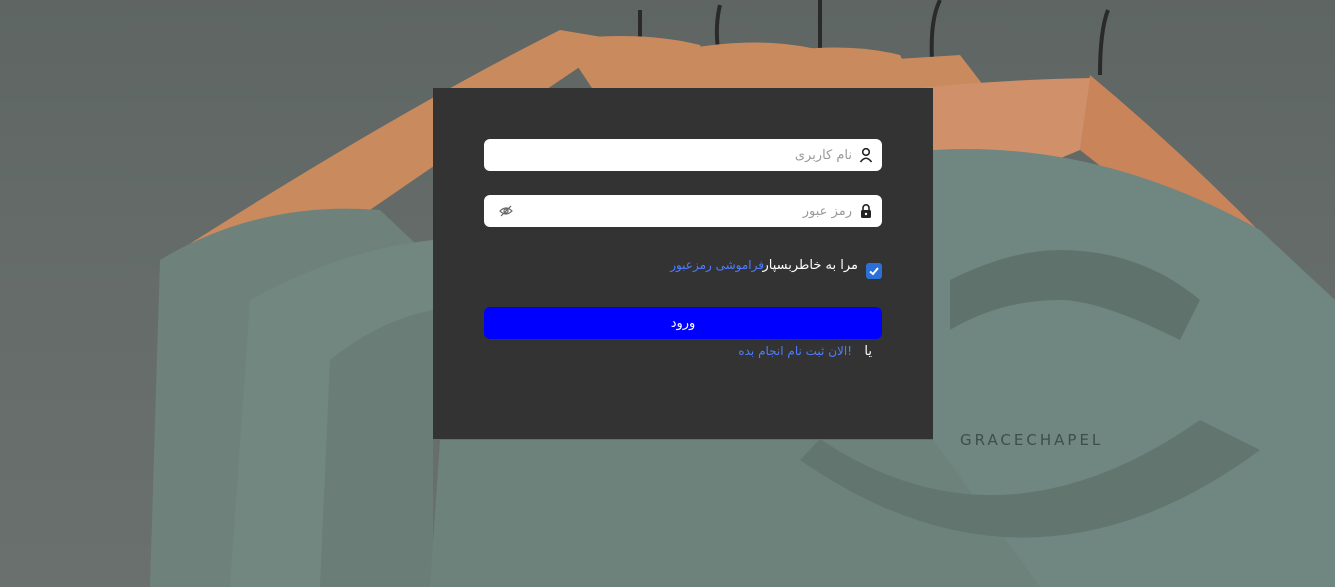 The height and width of the screenshot is (587, 1335). What do you see at coordinates (686, 211) in the screenshot?
I see `password-input` at bounding box center [686, 211].